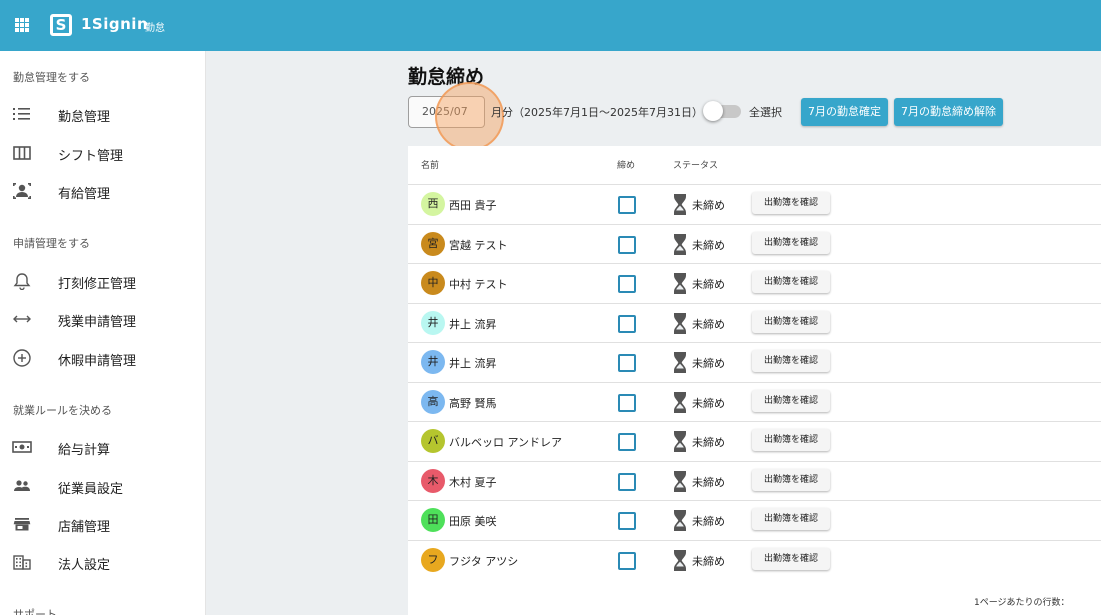  I want to click on sidebar-item-label: 勤怠管理, so click(84, 117).